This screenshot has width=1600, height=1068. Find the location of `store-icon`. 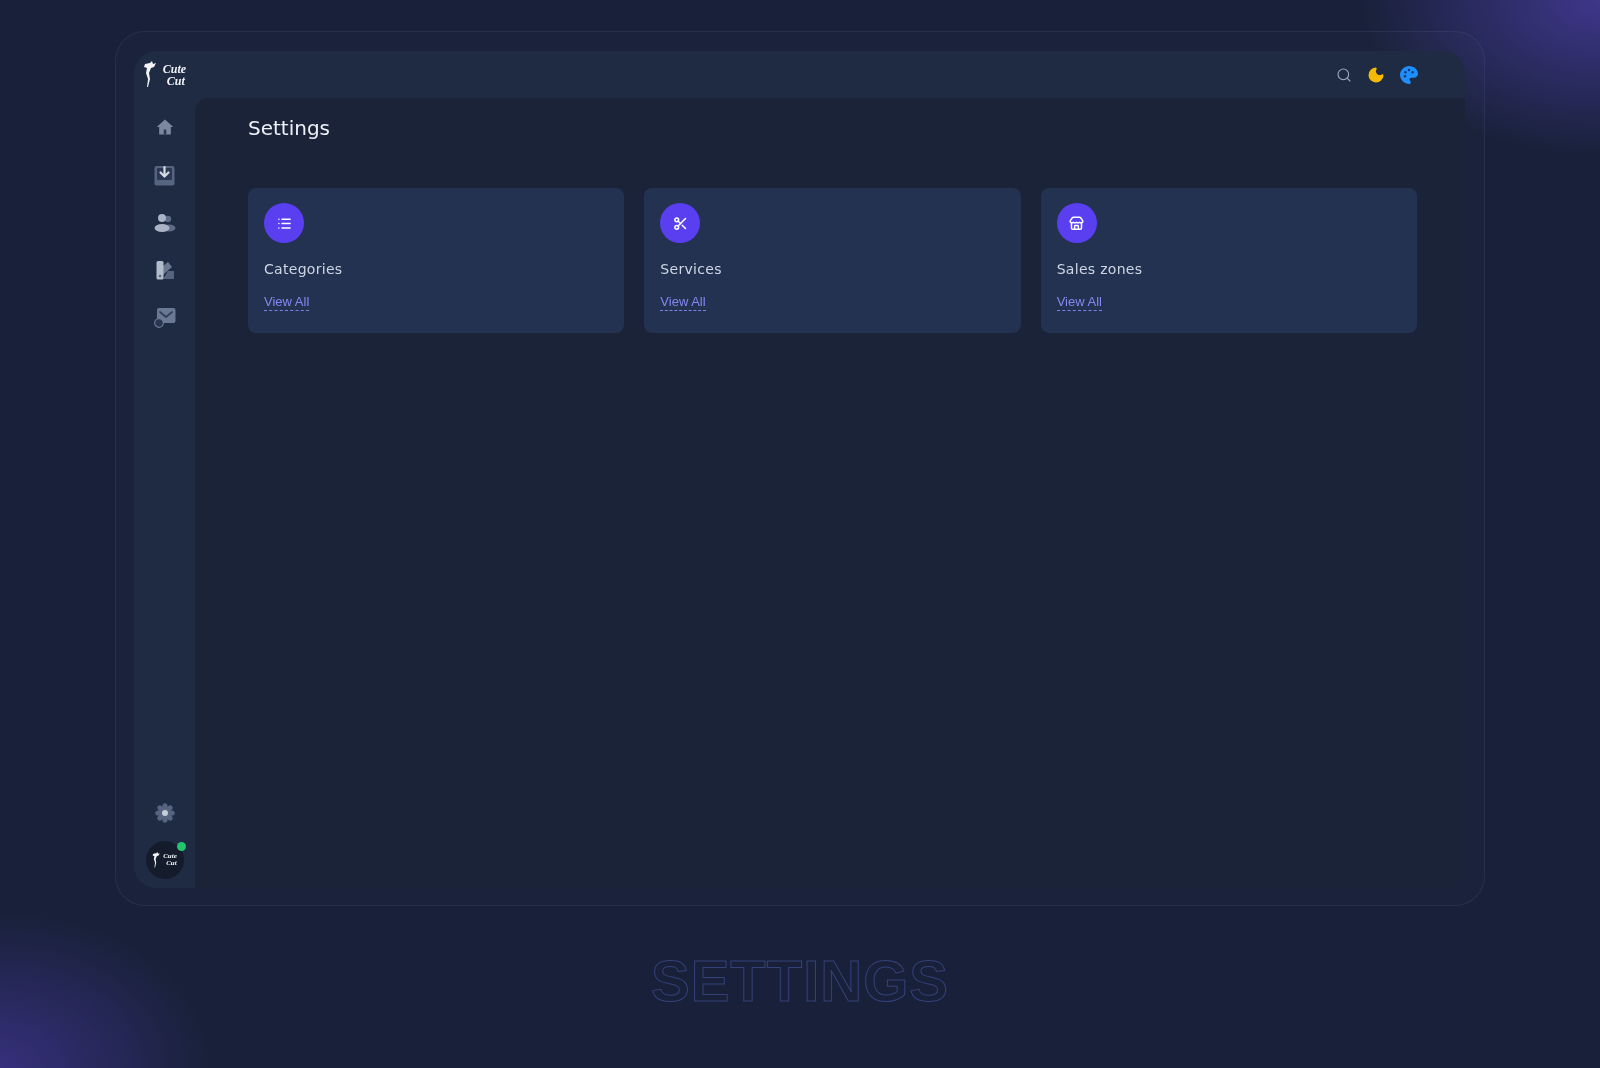

store-icon is located at coordinates (1077, 223).